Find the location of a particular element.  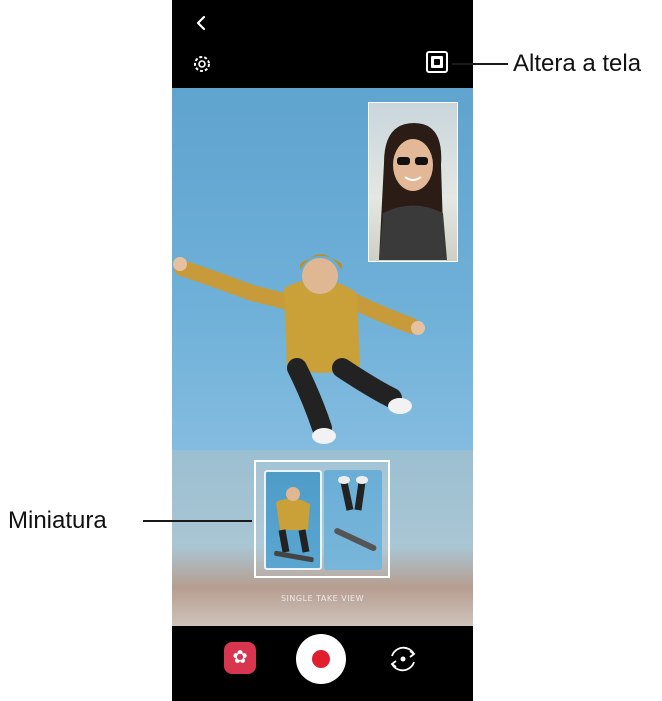

thumbnail-mode-label: SINGLE TAKE VIEW is located at coordinates (322, 598).